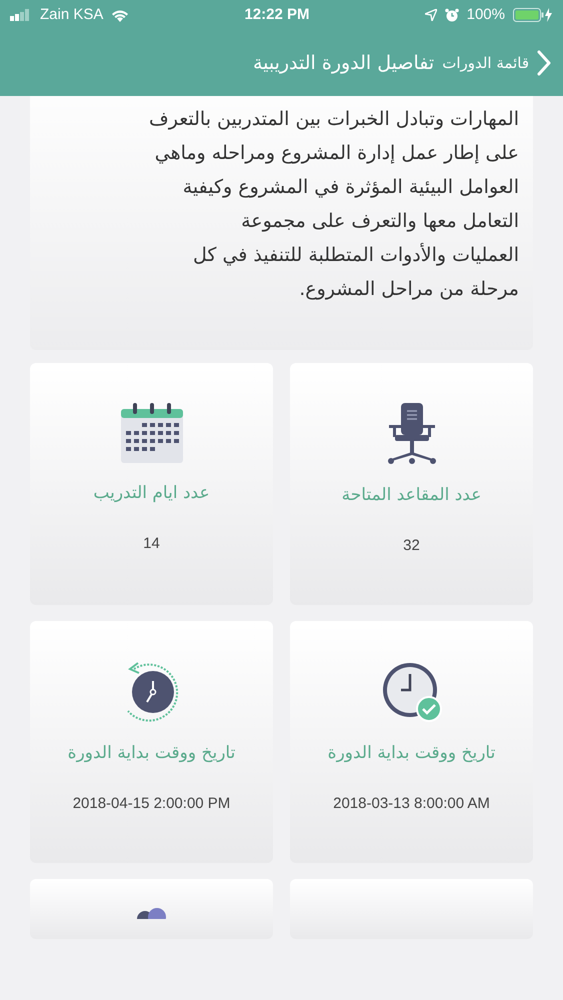  Describe the element at coordinates (411, 546) in the screenshot. I see `card-value: 32` at that location.